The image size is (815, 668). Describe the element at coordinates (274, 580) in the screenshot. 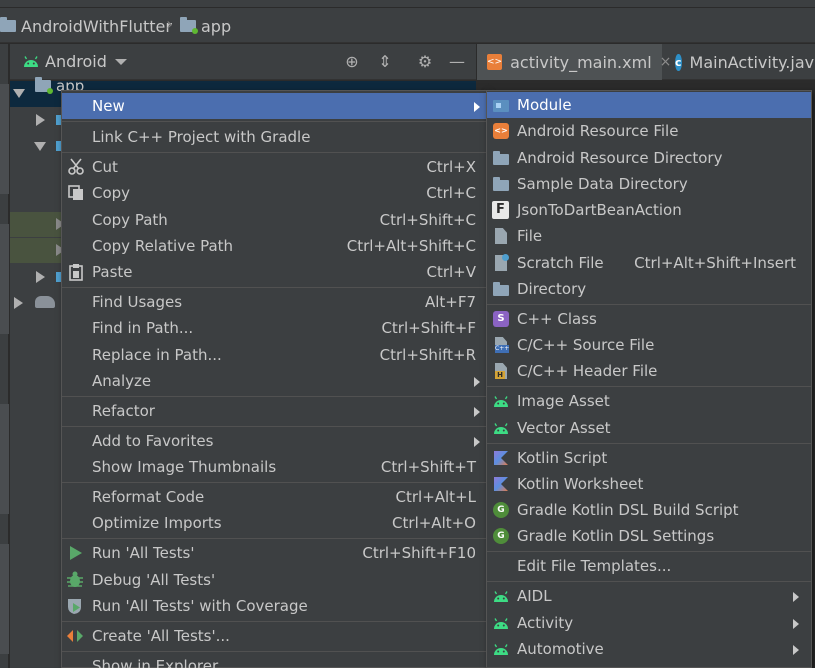

I see `menu-item-debug-all-tests: Debug 'All Tests'` at that location.